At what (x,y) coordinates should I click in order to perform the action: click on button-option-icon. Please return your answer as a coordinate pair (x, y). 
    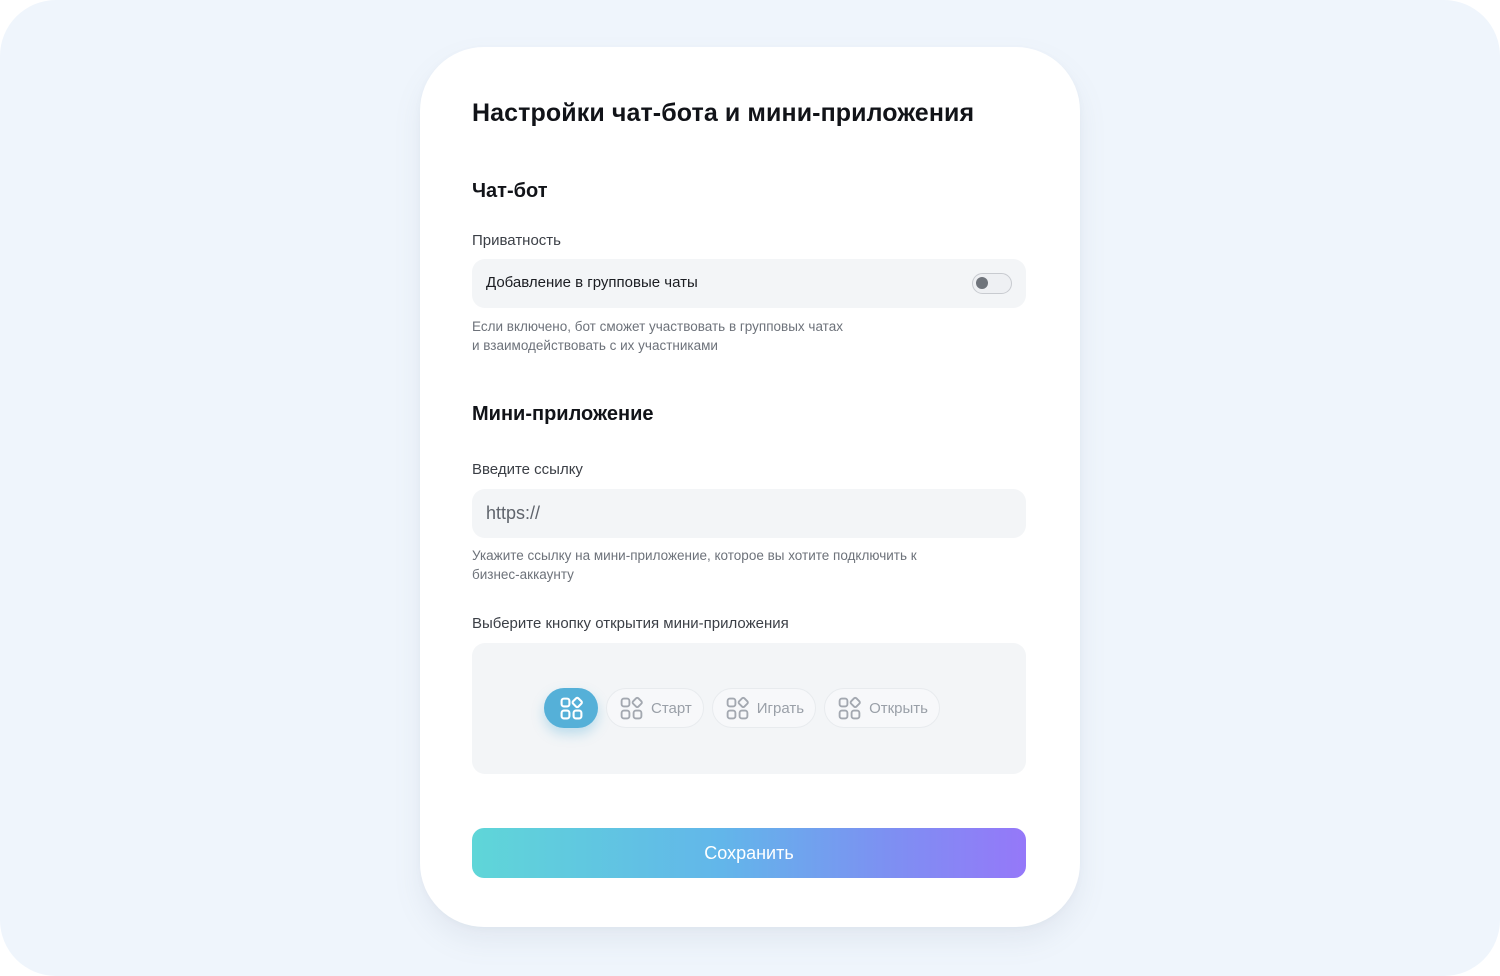
    Looking at the image, I should click on (571, 708).